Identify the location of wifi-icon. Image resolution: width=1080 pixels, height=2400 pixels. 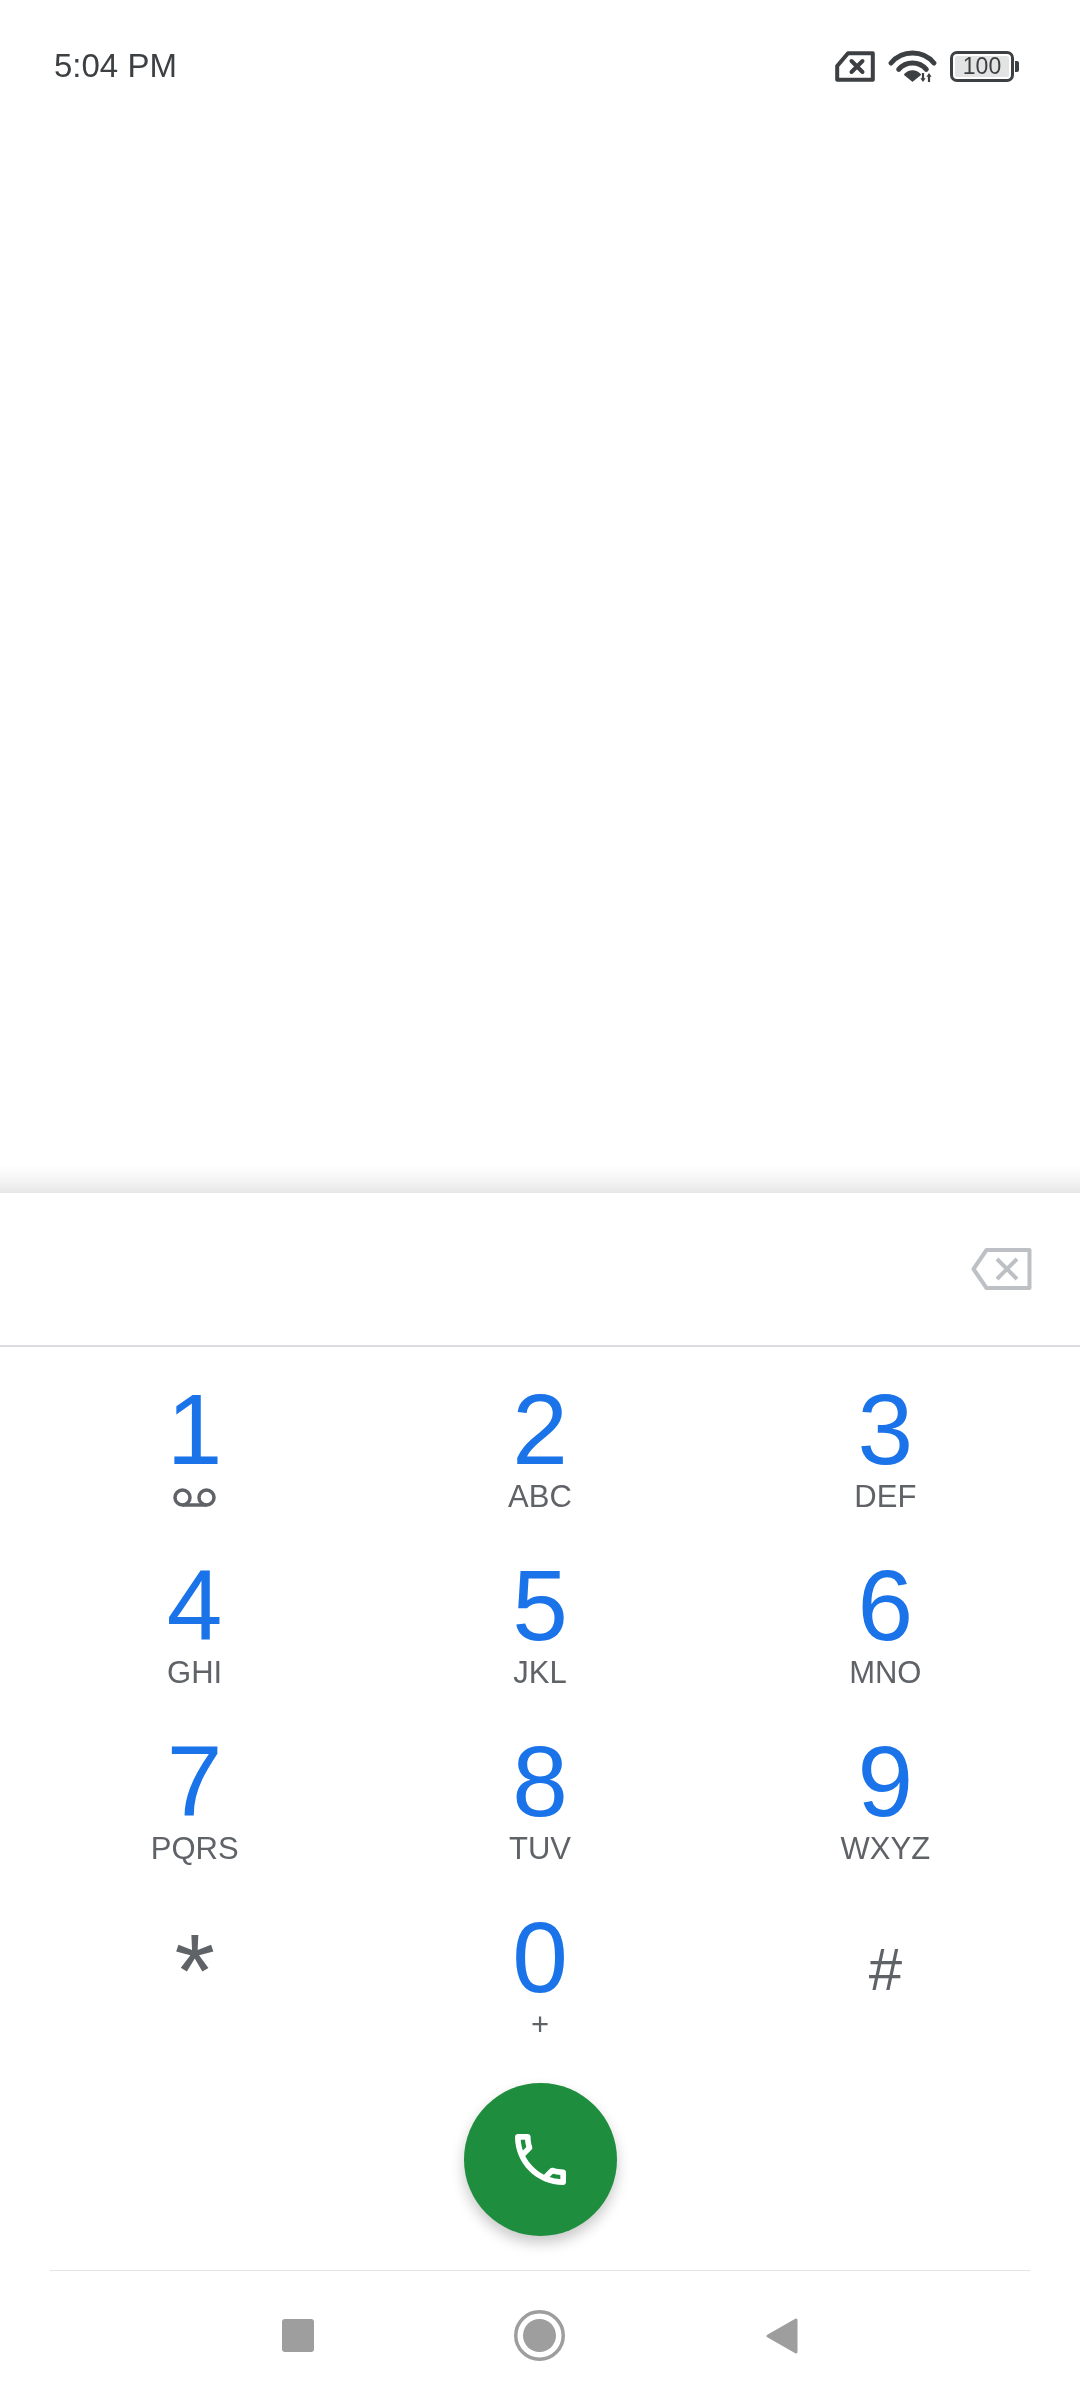
(912, 66).